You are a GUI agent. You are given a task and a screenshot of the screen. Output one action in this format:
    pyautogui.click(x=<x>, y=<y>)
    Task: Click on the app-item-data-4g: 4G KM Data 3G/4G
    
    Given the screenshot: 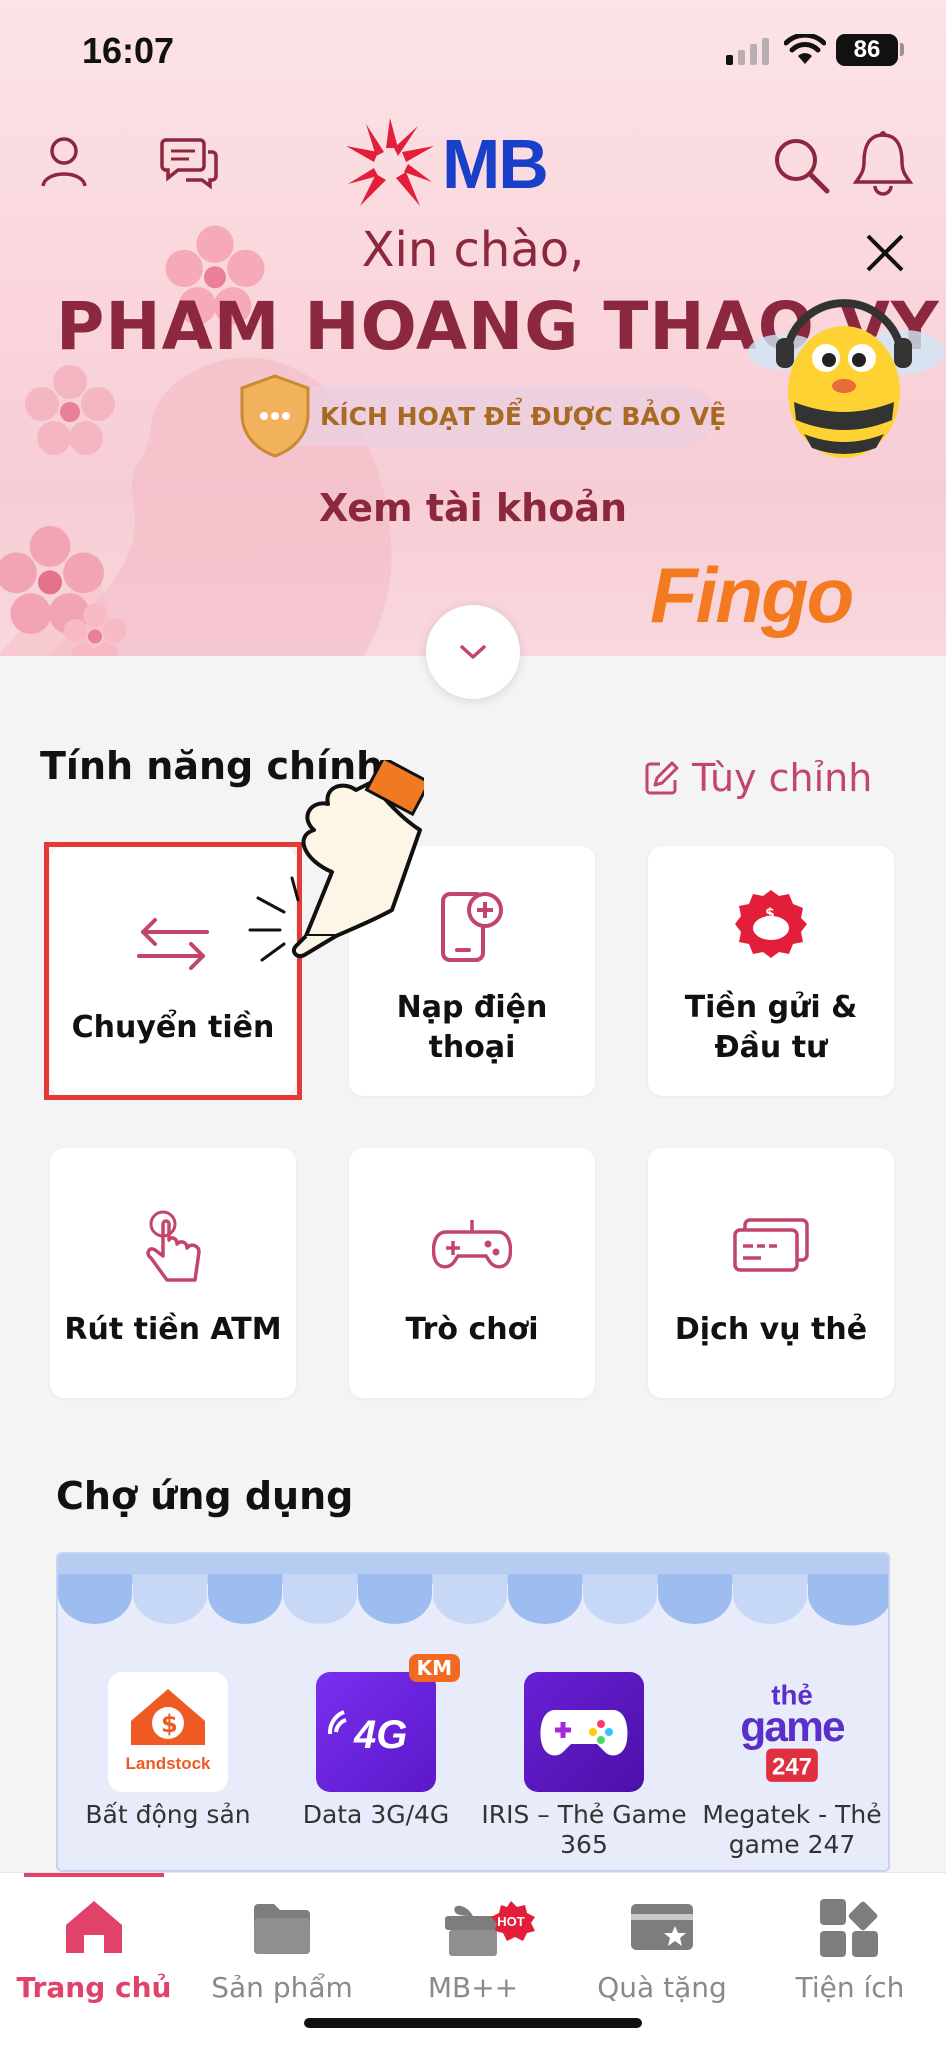 What is the action you would take?
    pyautogui.click(x=376, y=1742)
    